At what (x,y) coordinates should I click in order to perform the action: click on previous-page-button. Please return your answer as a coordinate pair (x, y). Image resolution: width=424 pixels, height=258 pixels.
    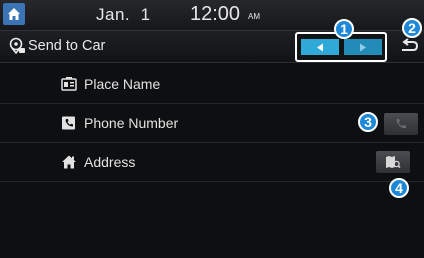
    Looking at the image, I should click on (320, 47).